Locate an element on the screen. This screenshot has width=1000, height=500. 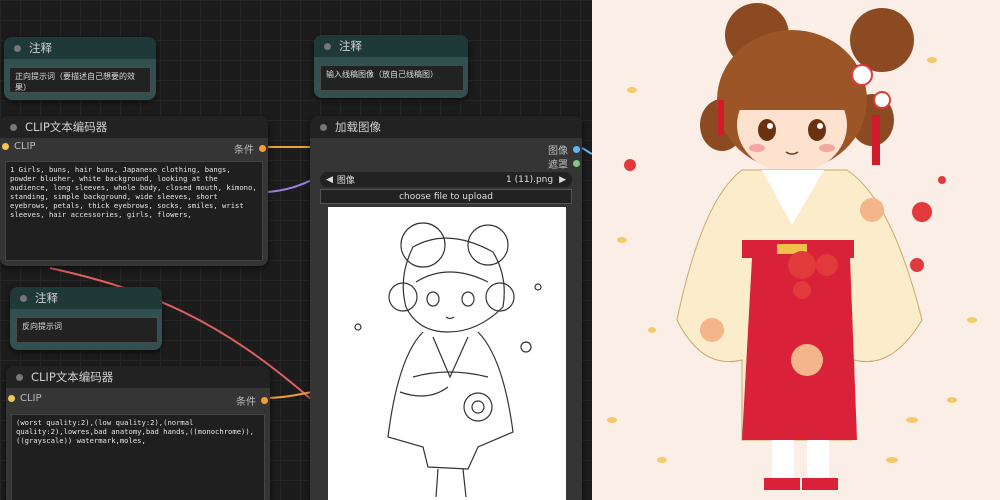
note-node-positive: 注释 正向提示词（要描述自己想要的效果） is located at coordinates (80, 68).